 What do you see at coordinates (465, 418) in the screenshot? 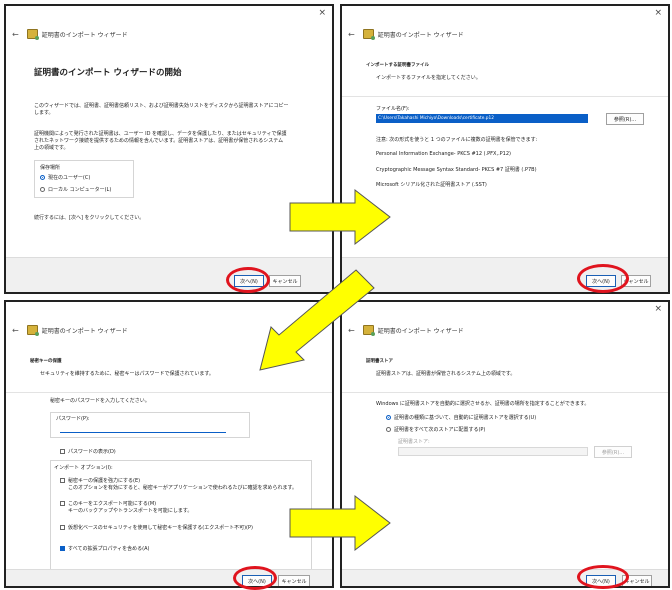
I see `radio-auto-store-label: 証明書の種類に基づいて、自動的に証明書ストアを選択する(U)` at bounding box center [465, 418].